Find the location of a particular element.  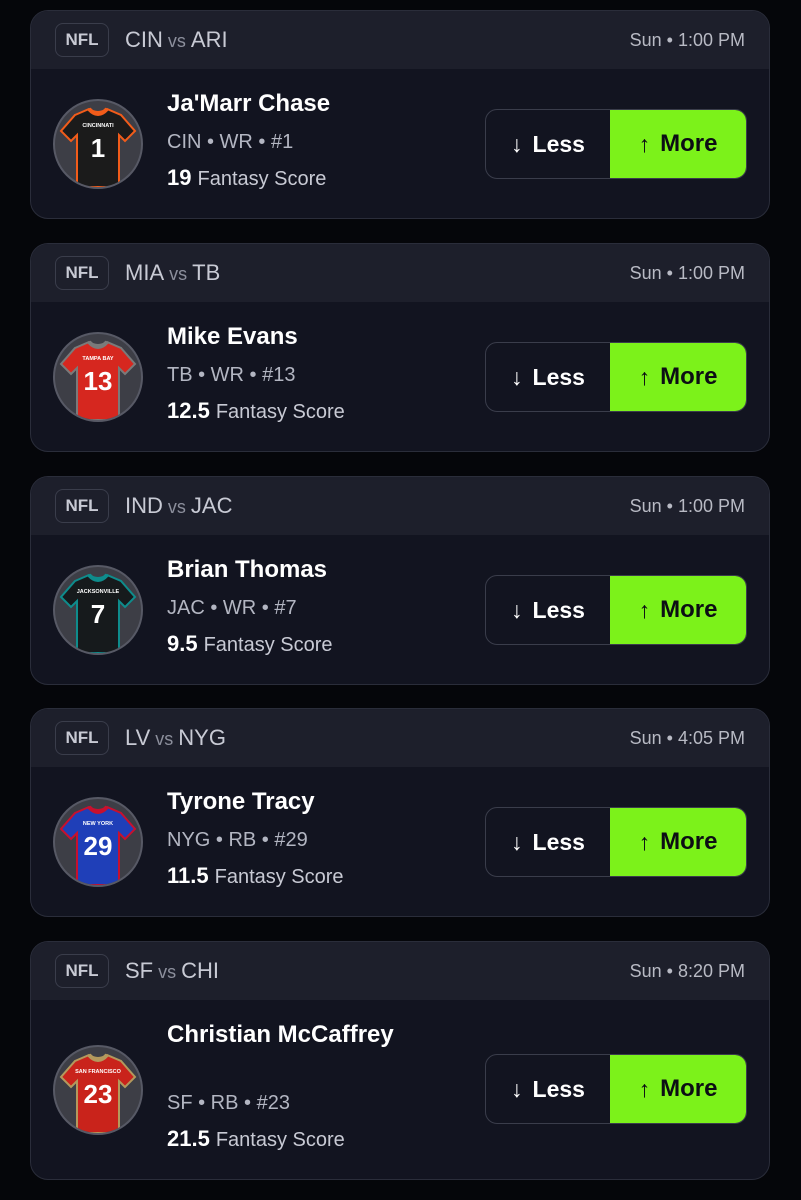

jersey-number: 29 is located at coordinates (98, 846).